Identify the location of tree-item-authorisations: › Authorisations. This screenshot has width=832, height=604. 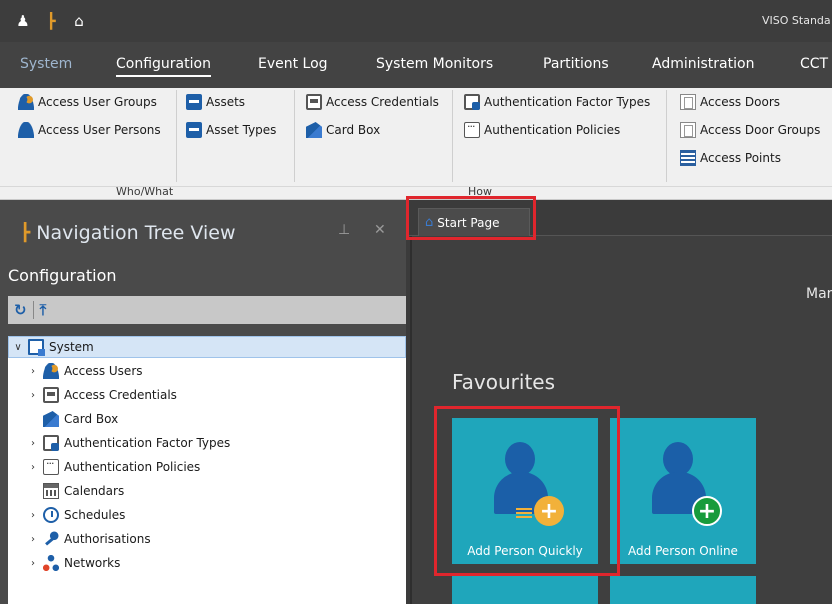
(89, 539).